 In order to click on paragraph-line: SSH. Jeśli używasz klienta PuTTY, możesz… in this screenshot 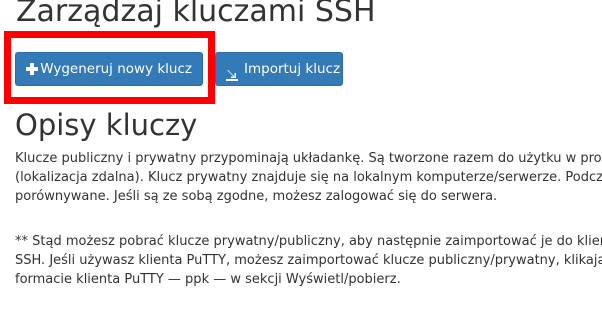, I will do `click(308, 260)`.